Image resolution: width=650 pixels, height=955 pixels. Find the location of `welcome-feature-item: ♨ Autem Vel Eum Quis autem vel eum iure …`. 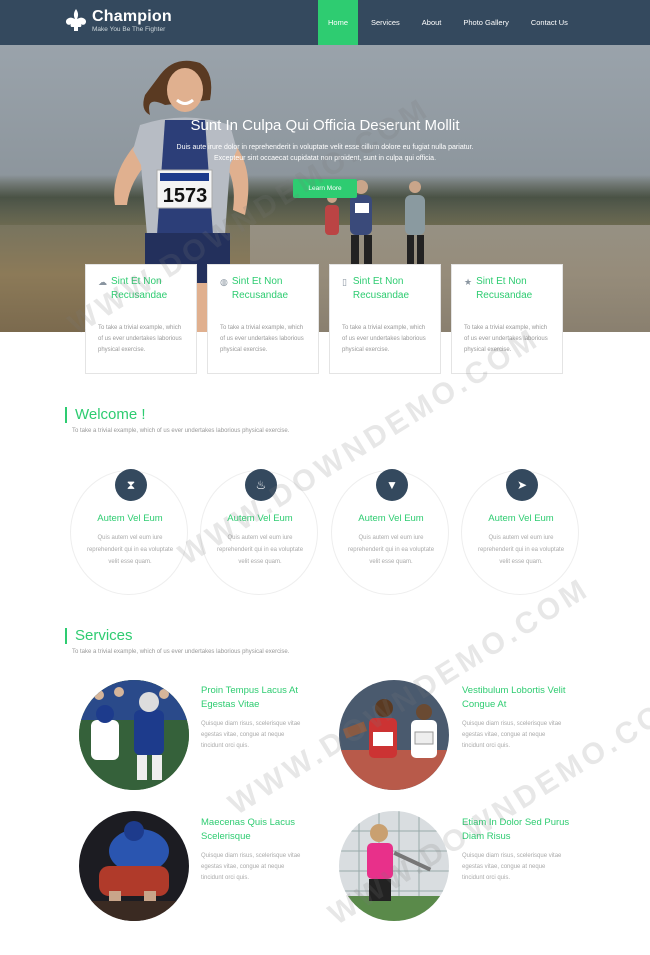

welcome-feature-item: ♨ Autem Vel Eum Quis autem vel eum iure … is located at coordinates (259, 532).